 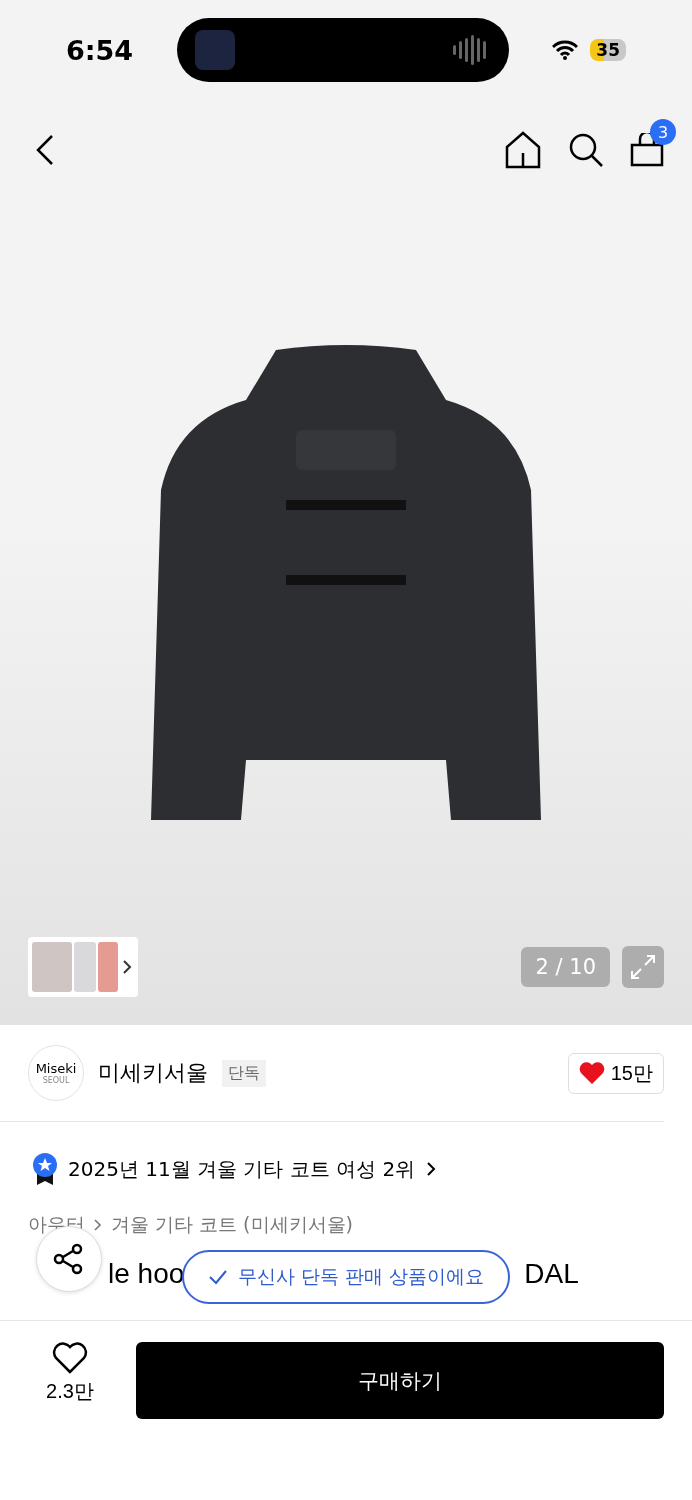 I want to click on cart-count-badge: 3, so click(x=663, y=132).